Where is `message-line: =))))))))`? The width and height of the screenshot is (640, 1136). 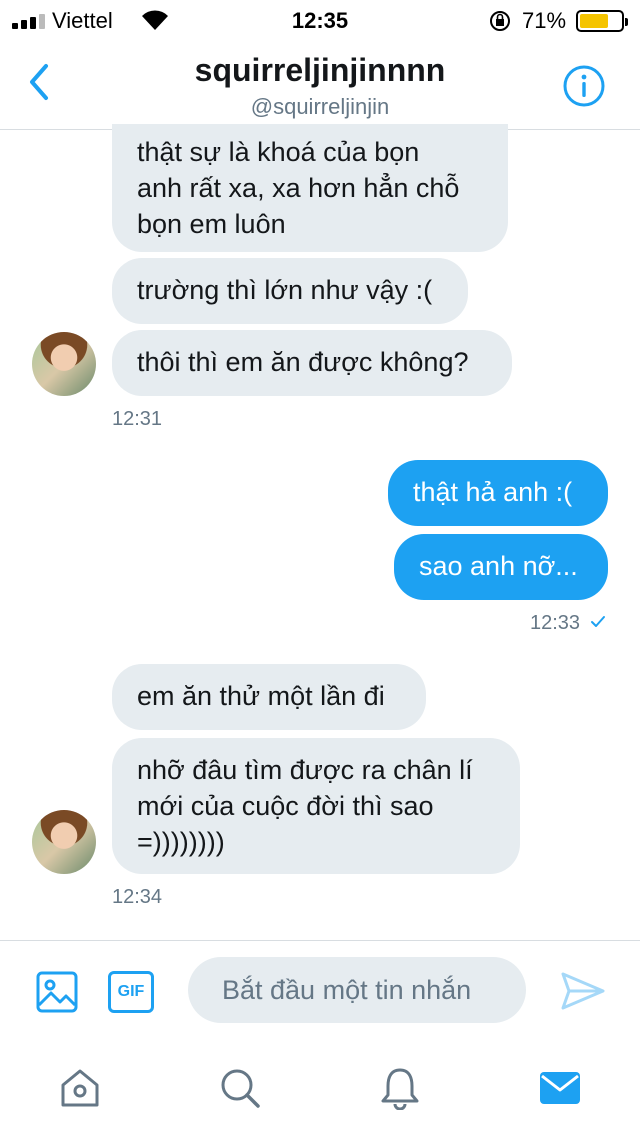 message-line: =)))))))) is located at coordinates (181, 842).